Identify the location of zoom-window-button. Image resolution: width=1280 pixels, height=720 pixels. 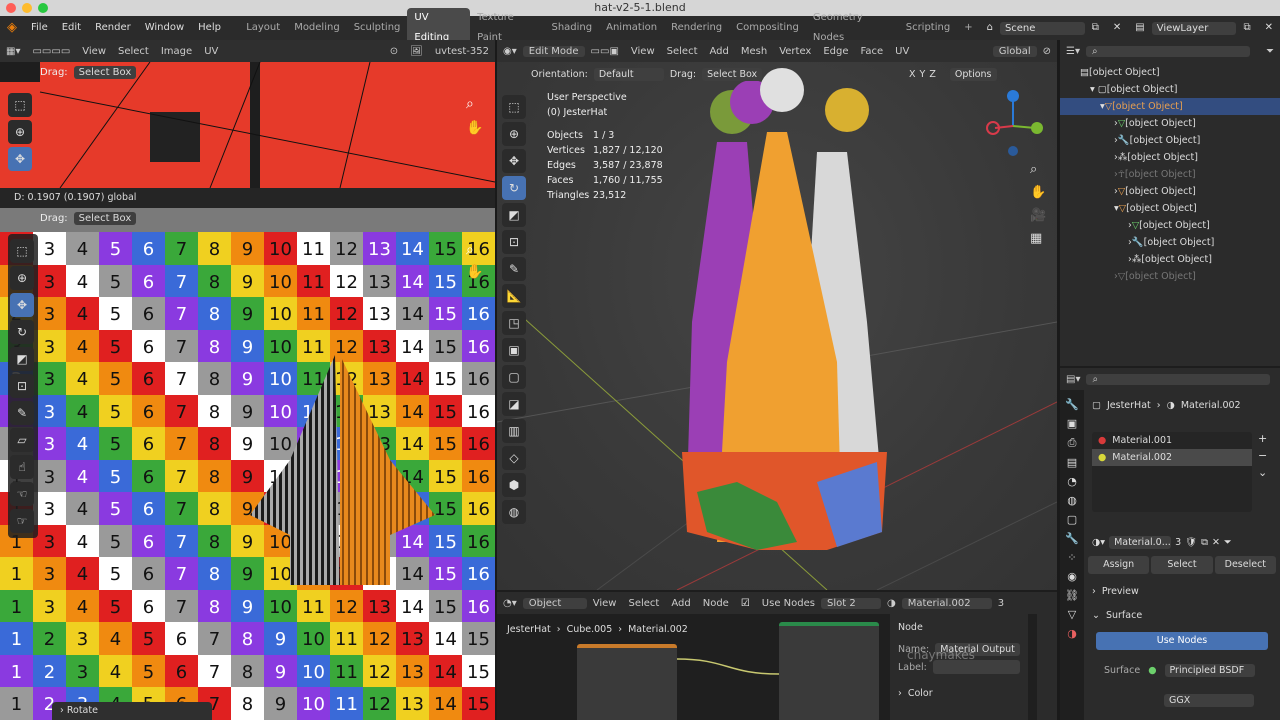
(43, 8).